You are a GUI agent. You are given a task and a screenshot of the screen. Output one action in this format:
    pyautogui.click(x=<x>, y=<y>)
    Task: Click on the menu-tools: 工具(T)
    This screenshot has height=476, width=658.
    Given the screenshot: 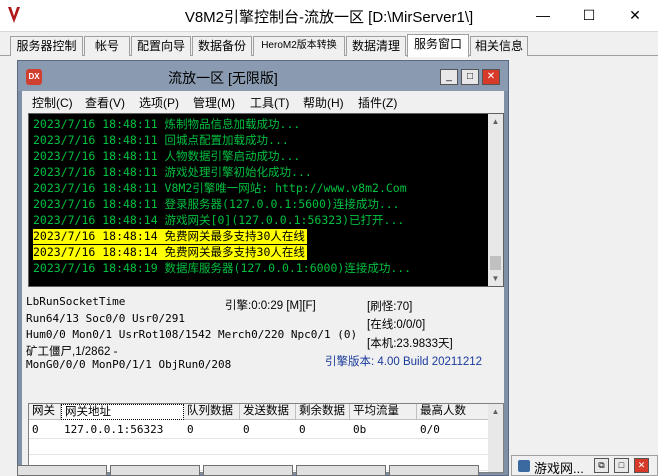 What is the action you would take?
    pyautogui.click(x=269, y=102)
    